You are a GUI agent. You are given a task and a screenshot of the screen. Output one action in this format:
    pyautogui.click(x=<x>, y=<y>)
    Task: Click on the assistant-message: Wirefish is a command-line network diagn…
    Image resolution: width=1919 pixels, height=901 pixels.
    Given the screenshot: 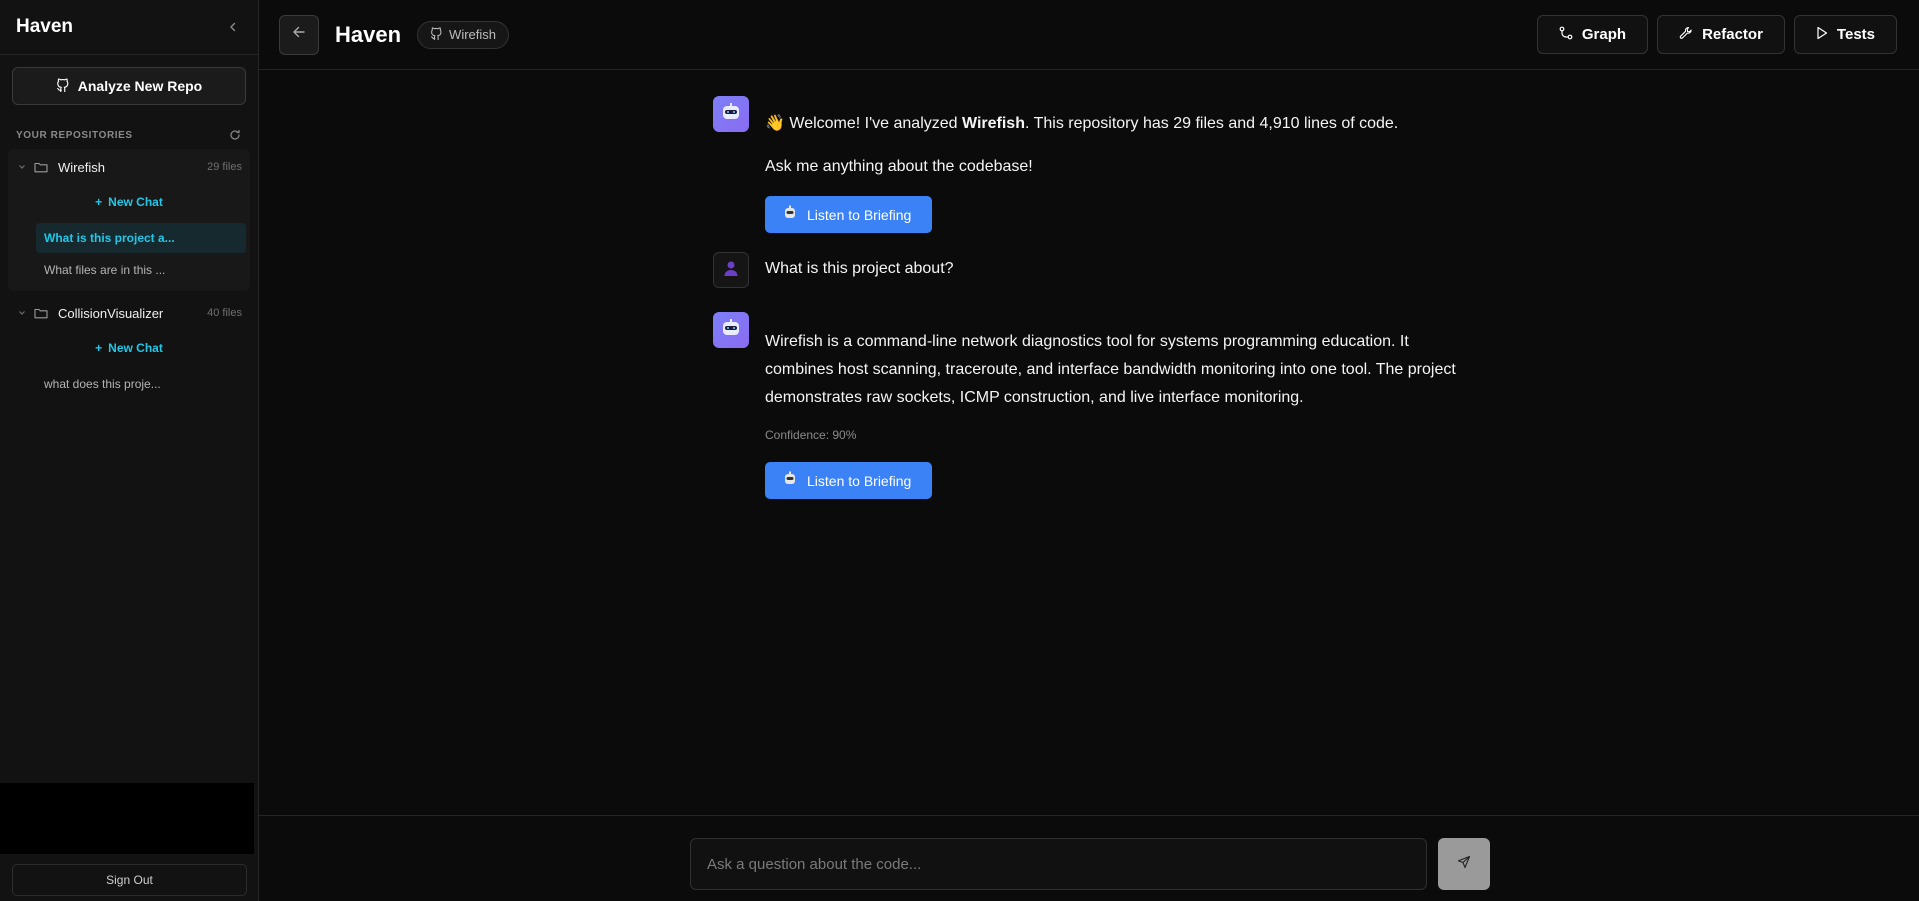 What is the action you would take?
    pyautogui.click(x=1084, y=405)
    